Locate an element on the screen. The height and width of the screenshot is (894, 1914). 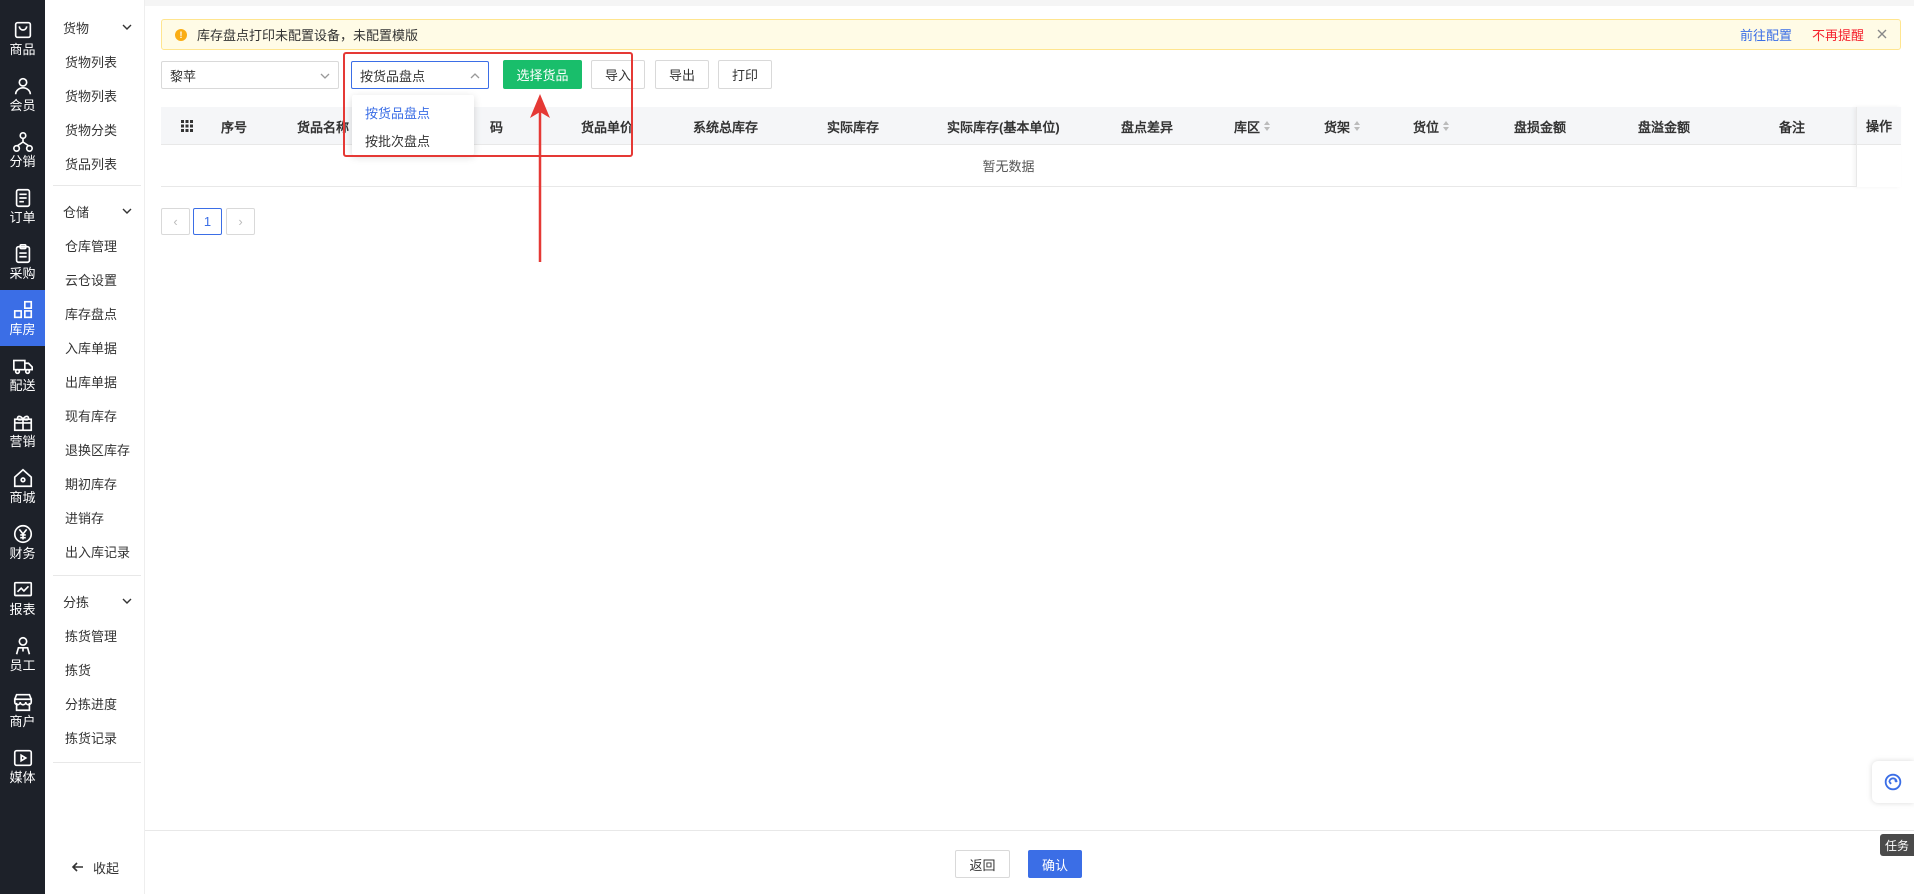
rail-item-finance: 财务 is located at coordinates (22, 542).